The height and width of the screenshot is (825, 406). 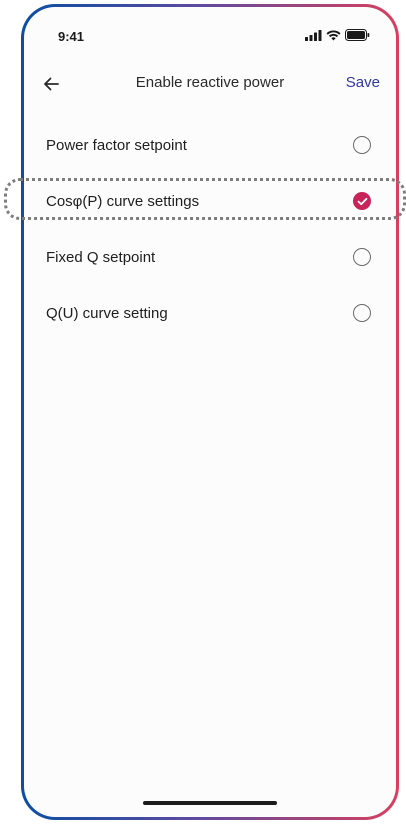 What do you see at coordinates (116, 145) in the screenshot?
I see `option-label: Power factor setpoint` at bounding box center [116, 145].